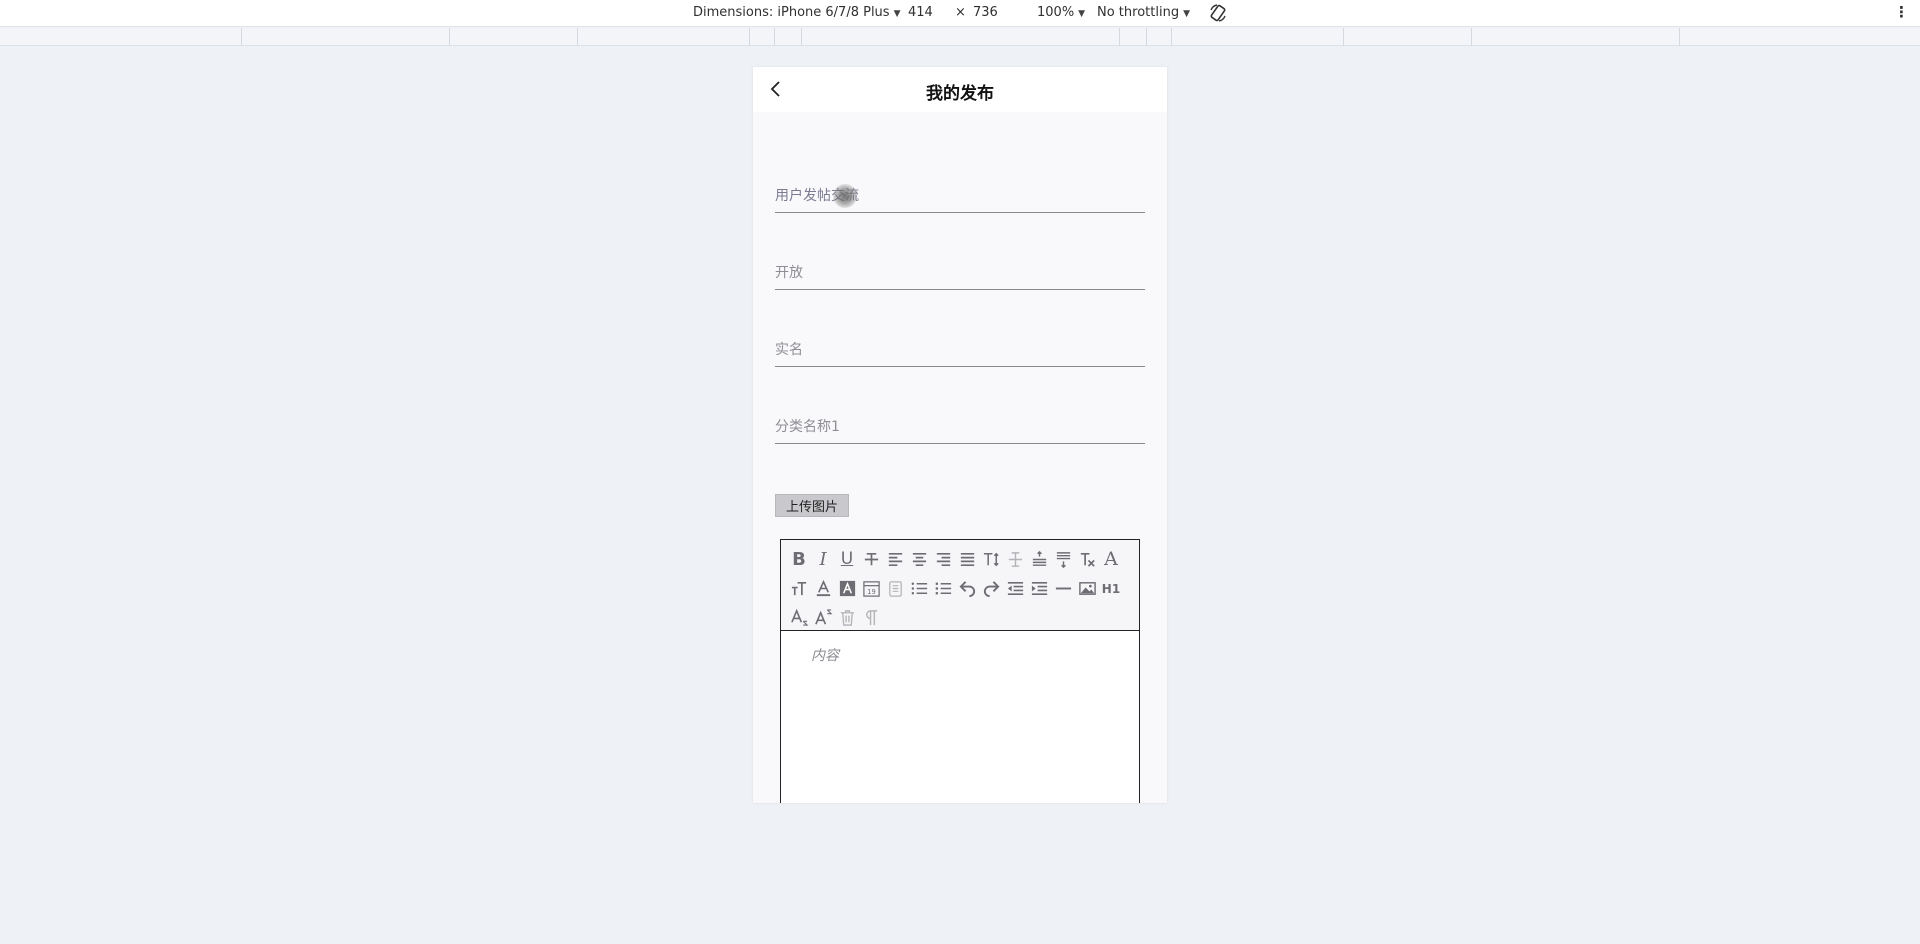 Image resolution: width=1920 pixels, height=944 pixels. What do you see at coordinates (791, 12) in the screenshot?
I see `device-dimensions-label: Dimensions: iPhone 6/7/8 Plus` at bounding box center [791, 12].